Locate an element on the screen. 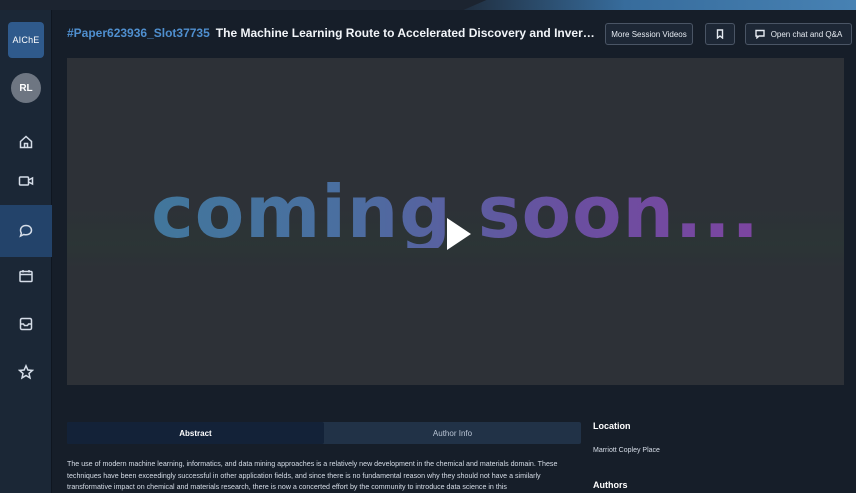  more-session-videos-label: More Session Videos is located at coordinates (649, 34).